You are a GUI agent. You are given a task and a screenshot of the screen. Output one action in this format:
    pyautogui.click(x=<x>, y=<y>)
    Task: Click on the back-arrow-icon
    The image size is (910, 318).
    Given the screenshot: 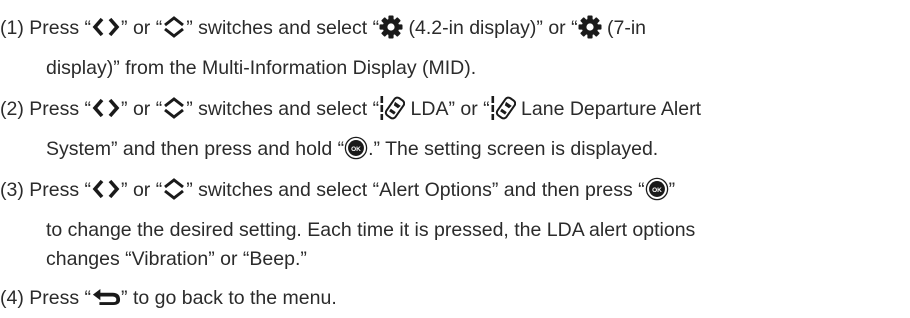 What is the action you would take?
    pyautogui.click(x=106, y=296)
    